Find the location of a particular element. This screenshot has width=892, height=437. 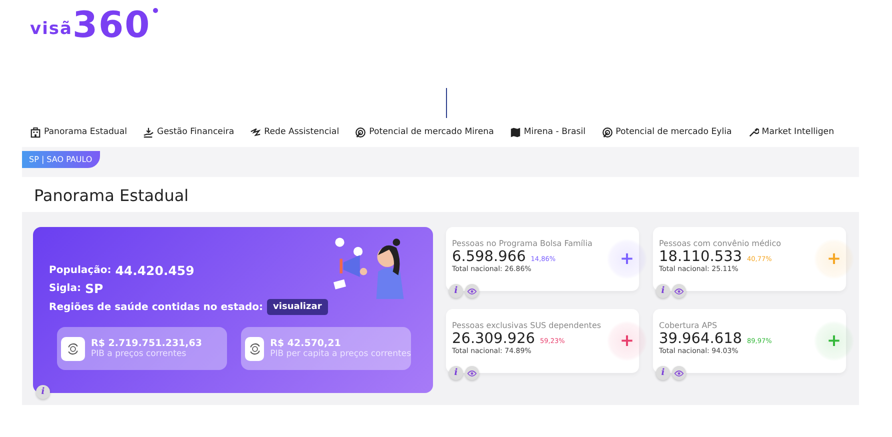

nav-tab: Panorama Estadual is located at coordinates (79, 132).